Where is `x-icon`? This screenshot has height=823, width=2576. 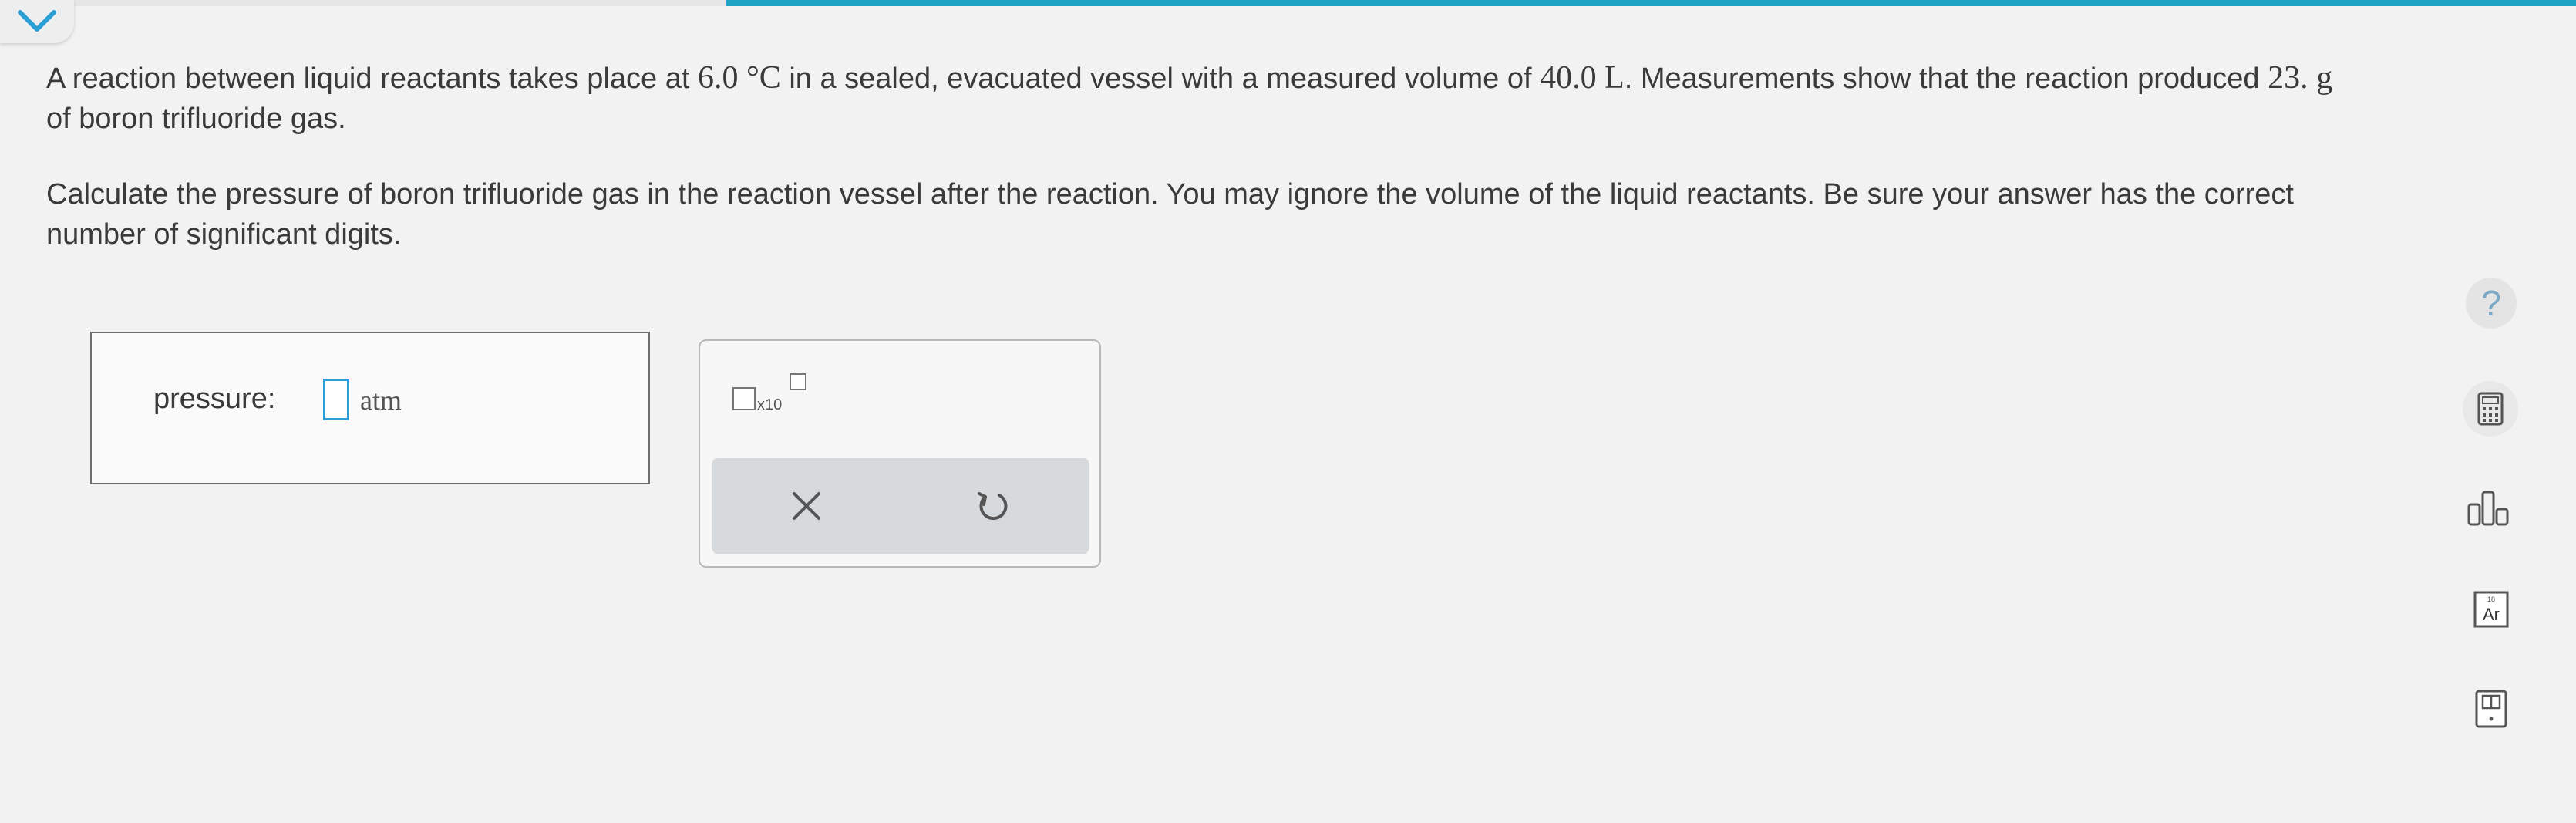
x-icon is located at coordinates (806, 506).